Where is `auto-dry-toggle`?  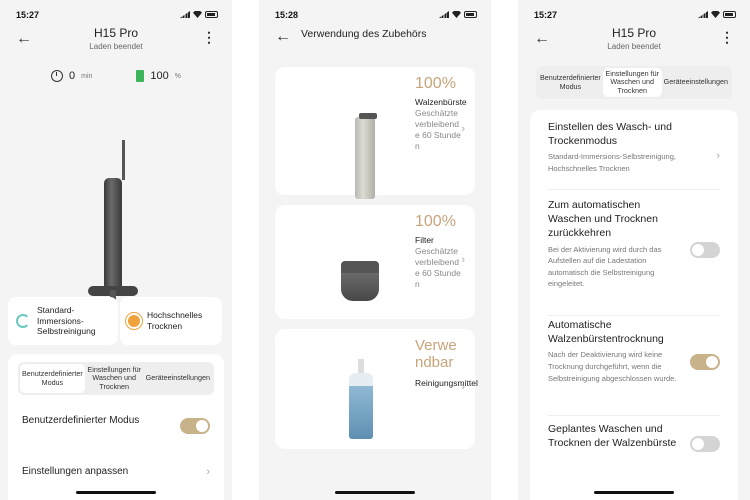
auto-dry-toggle is located at coordinates (705, 362).